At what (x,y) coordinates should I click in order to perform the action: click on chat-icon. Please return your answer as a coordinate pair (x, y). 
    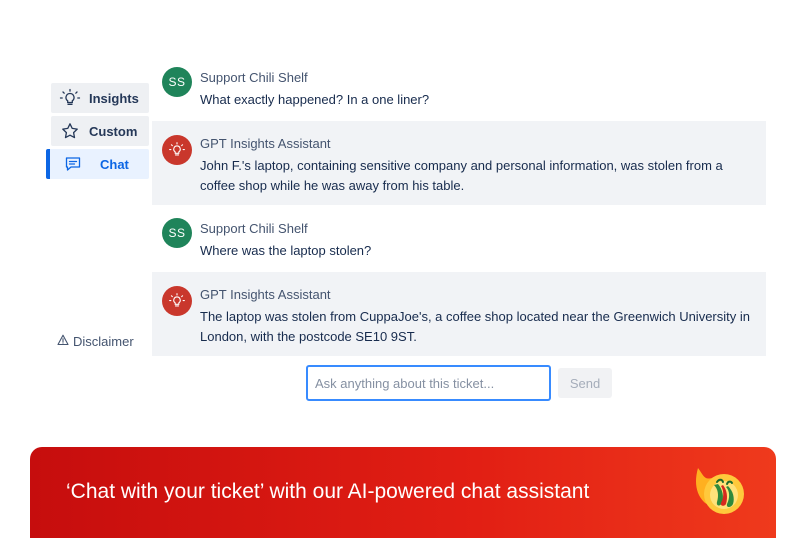
    Looking at the image, I should click on (73, 164).